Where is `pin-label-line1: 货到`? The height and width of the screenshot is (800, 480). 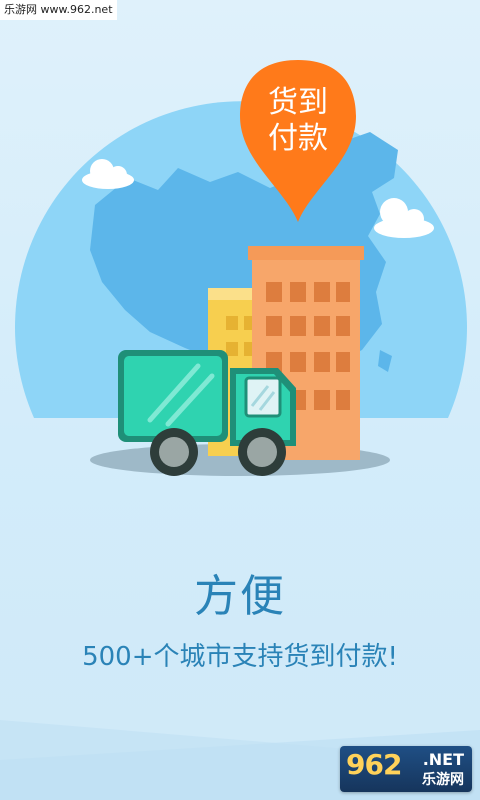
pin-label-line1: 货到 is located at coordinates (298, 102).